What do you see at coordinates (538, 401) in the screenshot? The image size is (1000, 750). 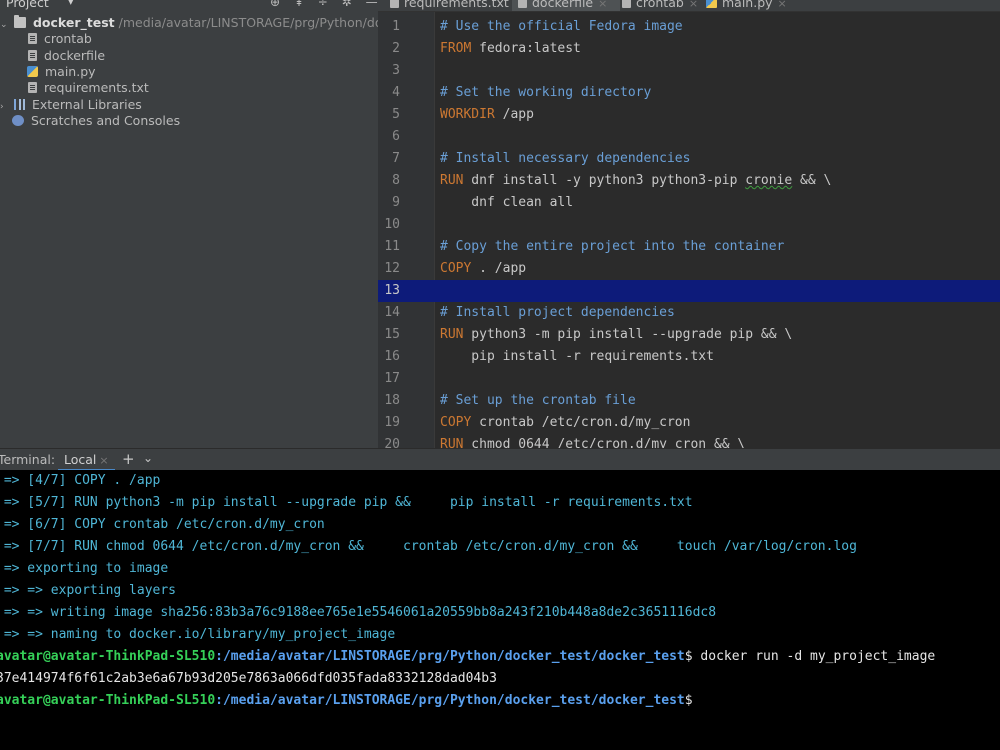 I see `code-text: # Set up the crontab file` at bounding box center [538, 401].